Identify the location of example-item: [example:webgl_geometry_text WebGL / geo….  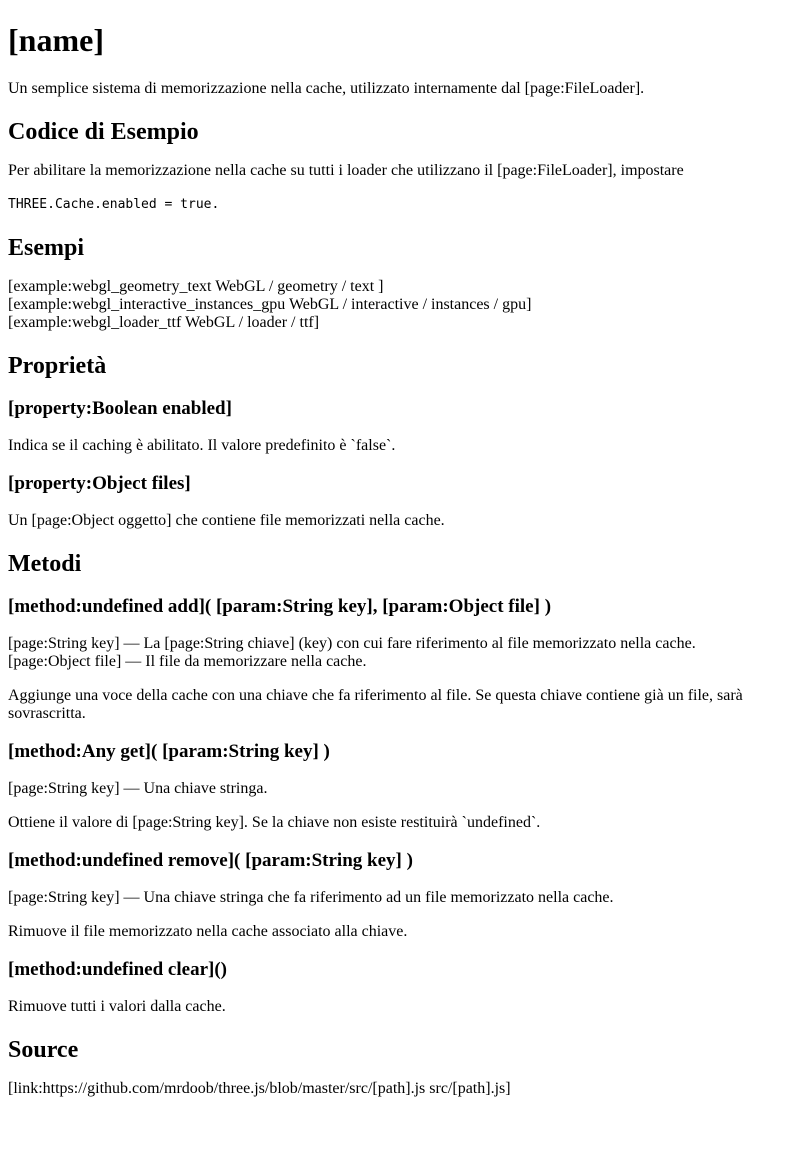
(196, 286).